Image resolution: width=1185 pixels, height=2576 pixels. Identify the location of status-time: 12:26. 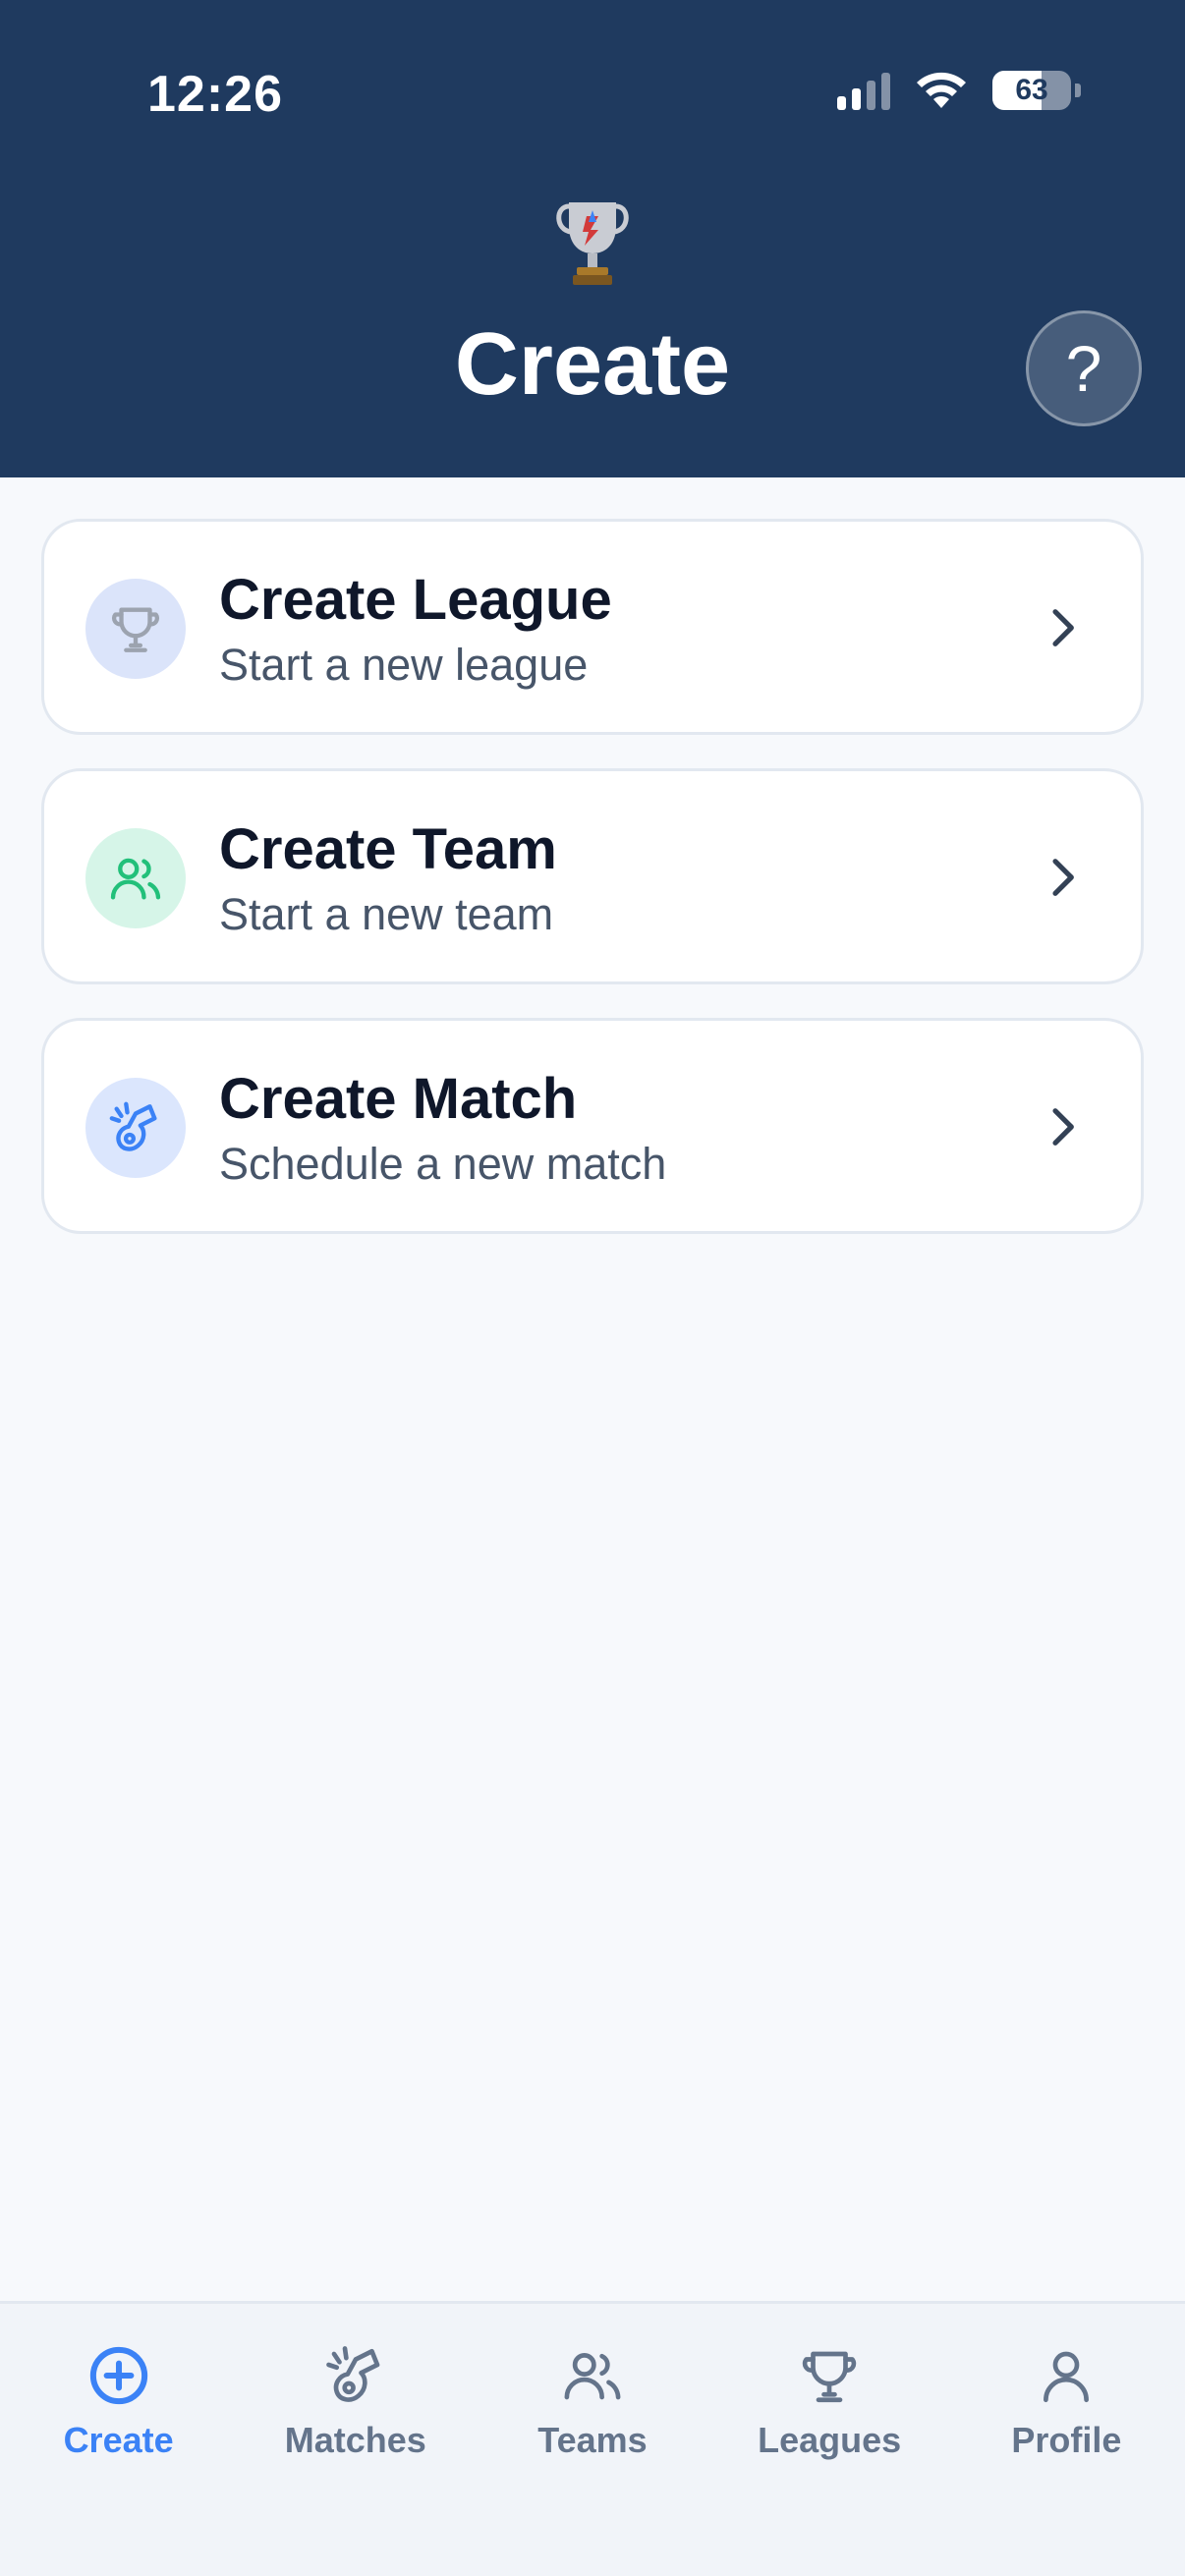
(215, 94).